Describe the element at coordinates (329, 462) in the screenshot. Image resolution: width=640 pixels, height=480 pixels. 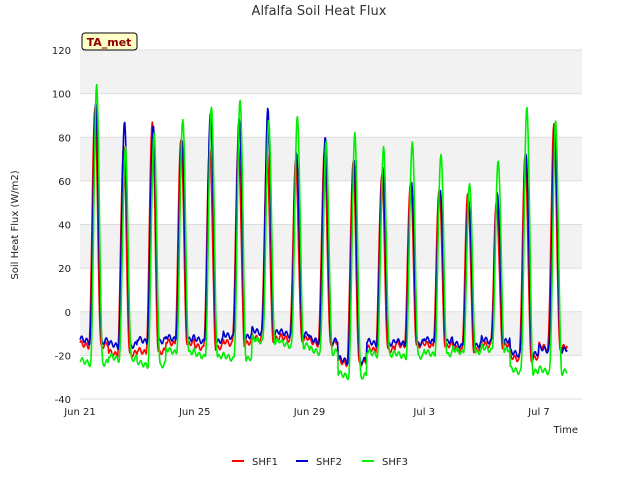
I see `legend-label-shf2: SHF2` at that location.